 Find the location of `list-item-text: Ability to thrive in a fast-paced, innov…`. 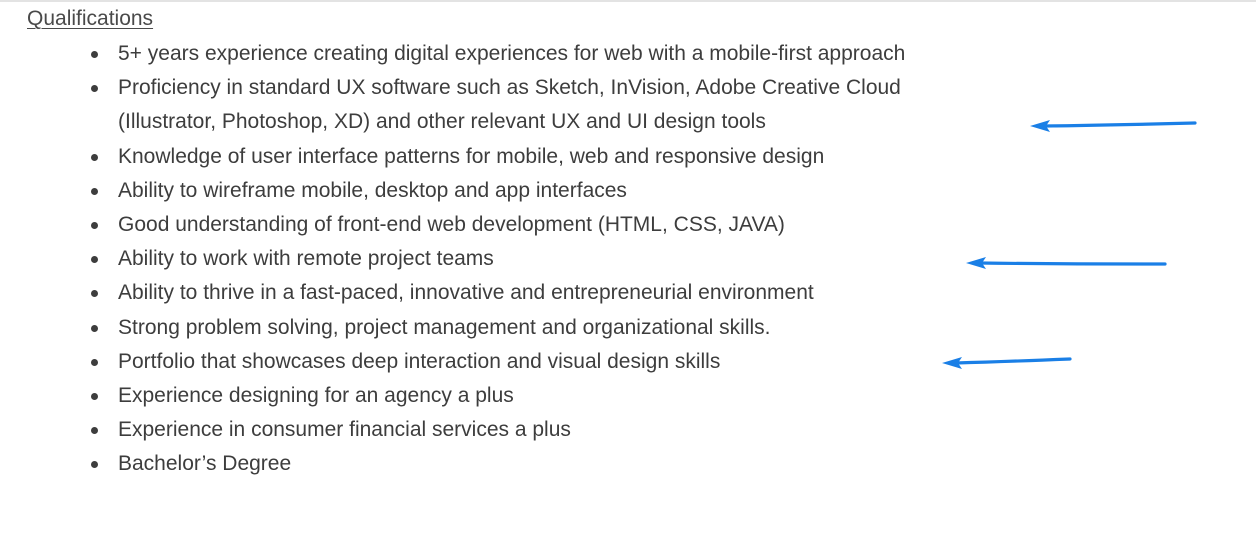

list-item-text: Ability to thrive in a fast-paced, innov… is located at coordinates (466, 293).